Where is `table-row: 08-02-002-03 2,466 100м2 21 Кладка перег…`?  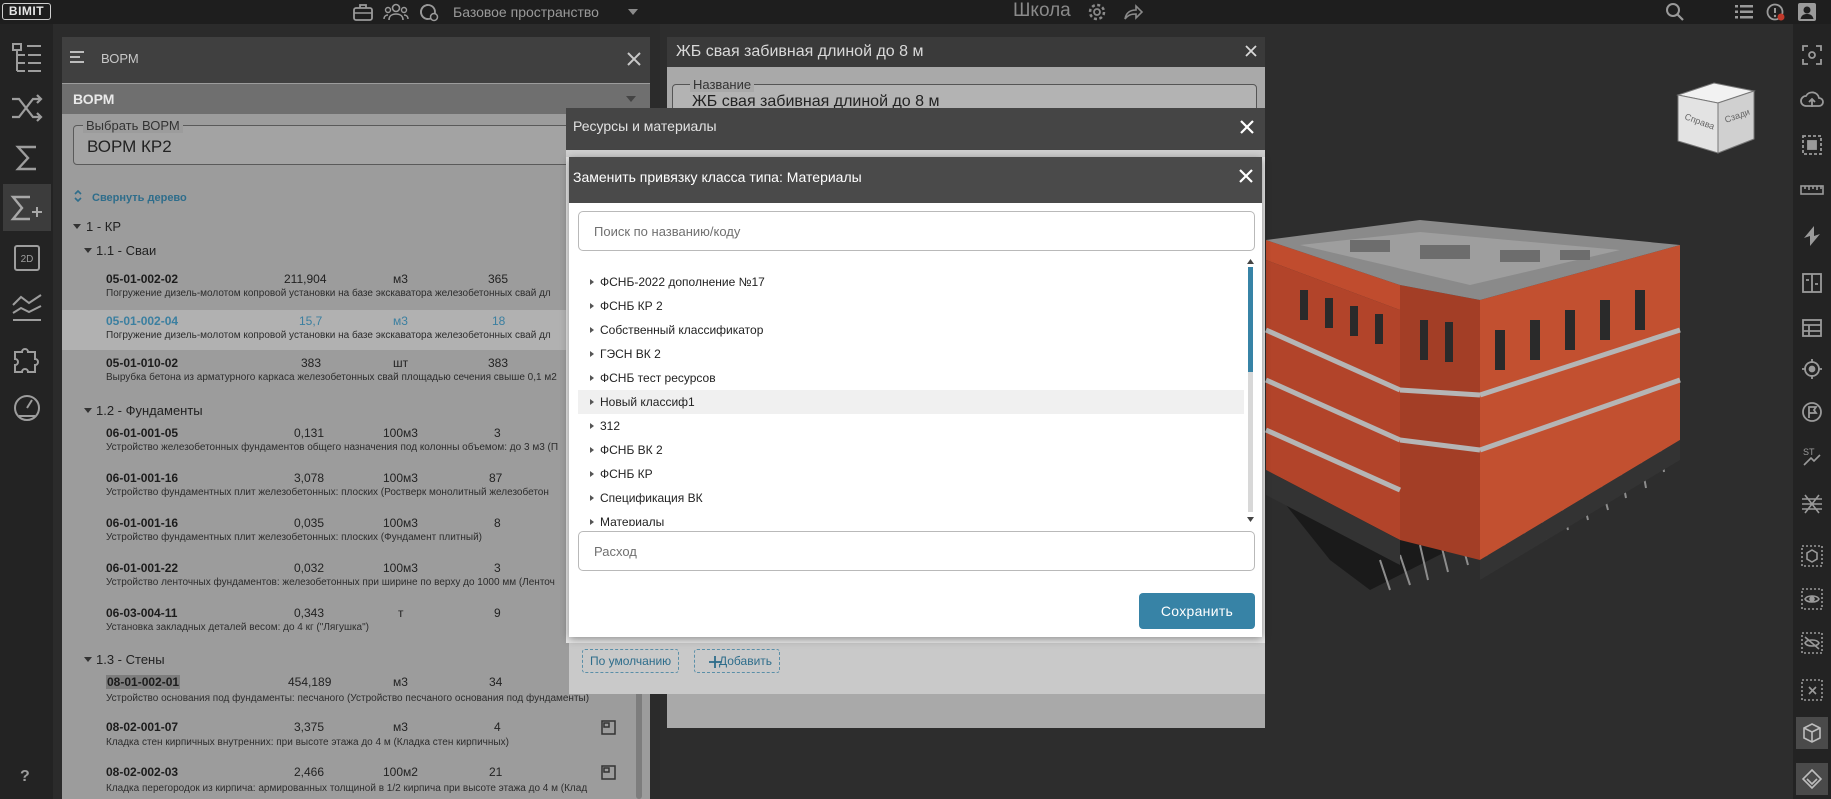 table-row: 08-02-002-03 2,466 100м2 21 Кладка перег… is located at coordinates (351, 782).